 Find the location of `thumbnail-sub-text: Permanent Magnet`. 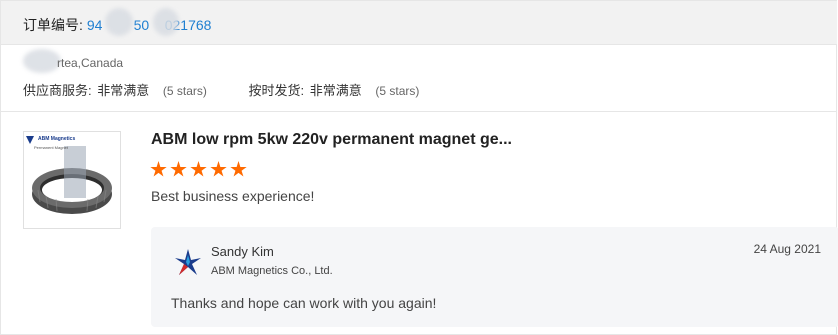

thumbnail-sub-text: Permanent Magnet is located at coordinates (51, 147).